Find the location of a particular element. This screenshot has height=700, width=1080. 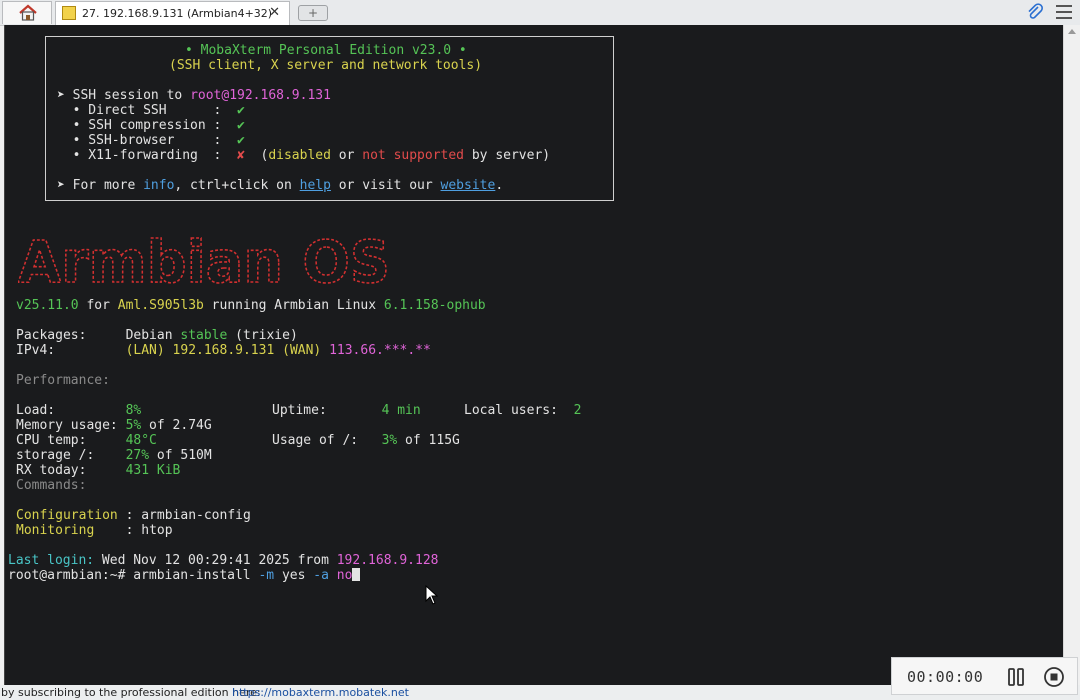

commands-heading: Commands: is located at coordinates (51, 485).